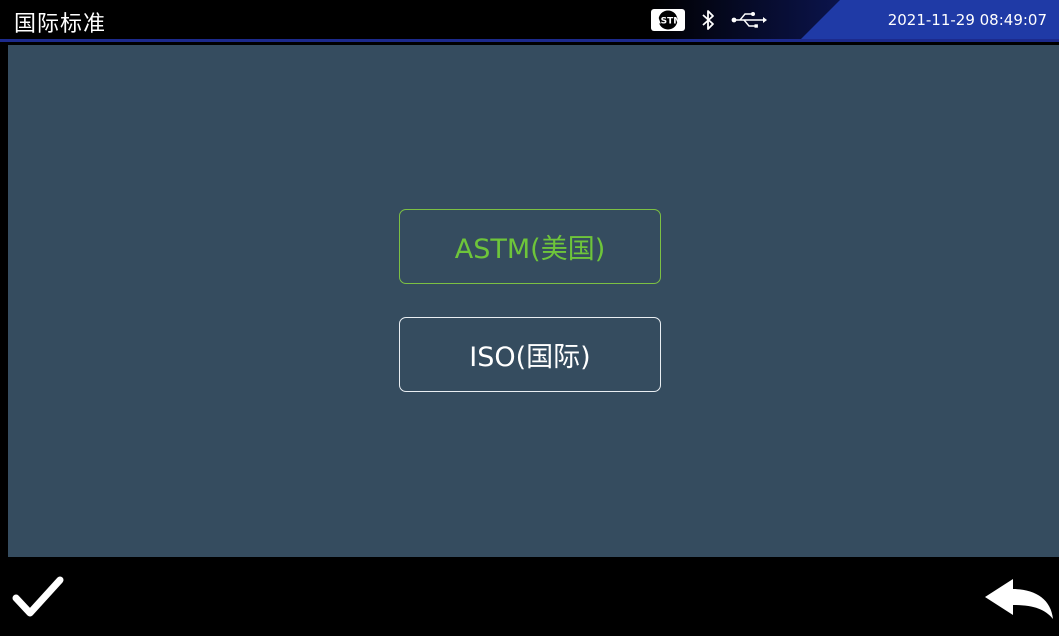 This screenshot has width=1059, height=636. I want to click on astm-logo-icon: ASTM, so click(668, 20).